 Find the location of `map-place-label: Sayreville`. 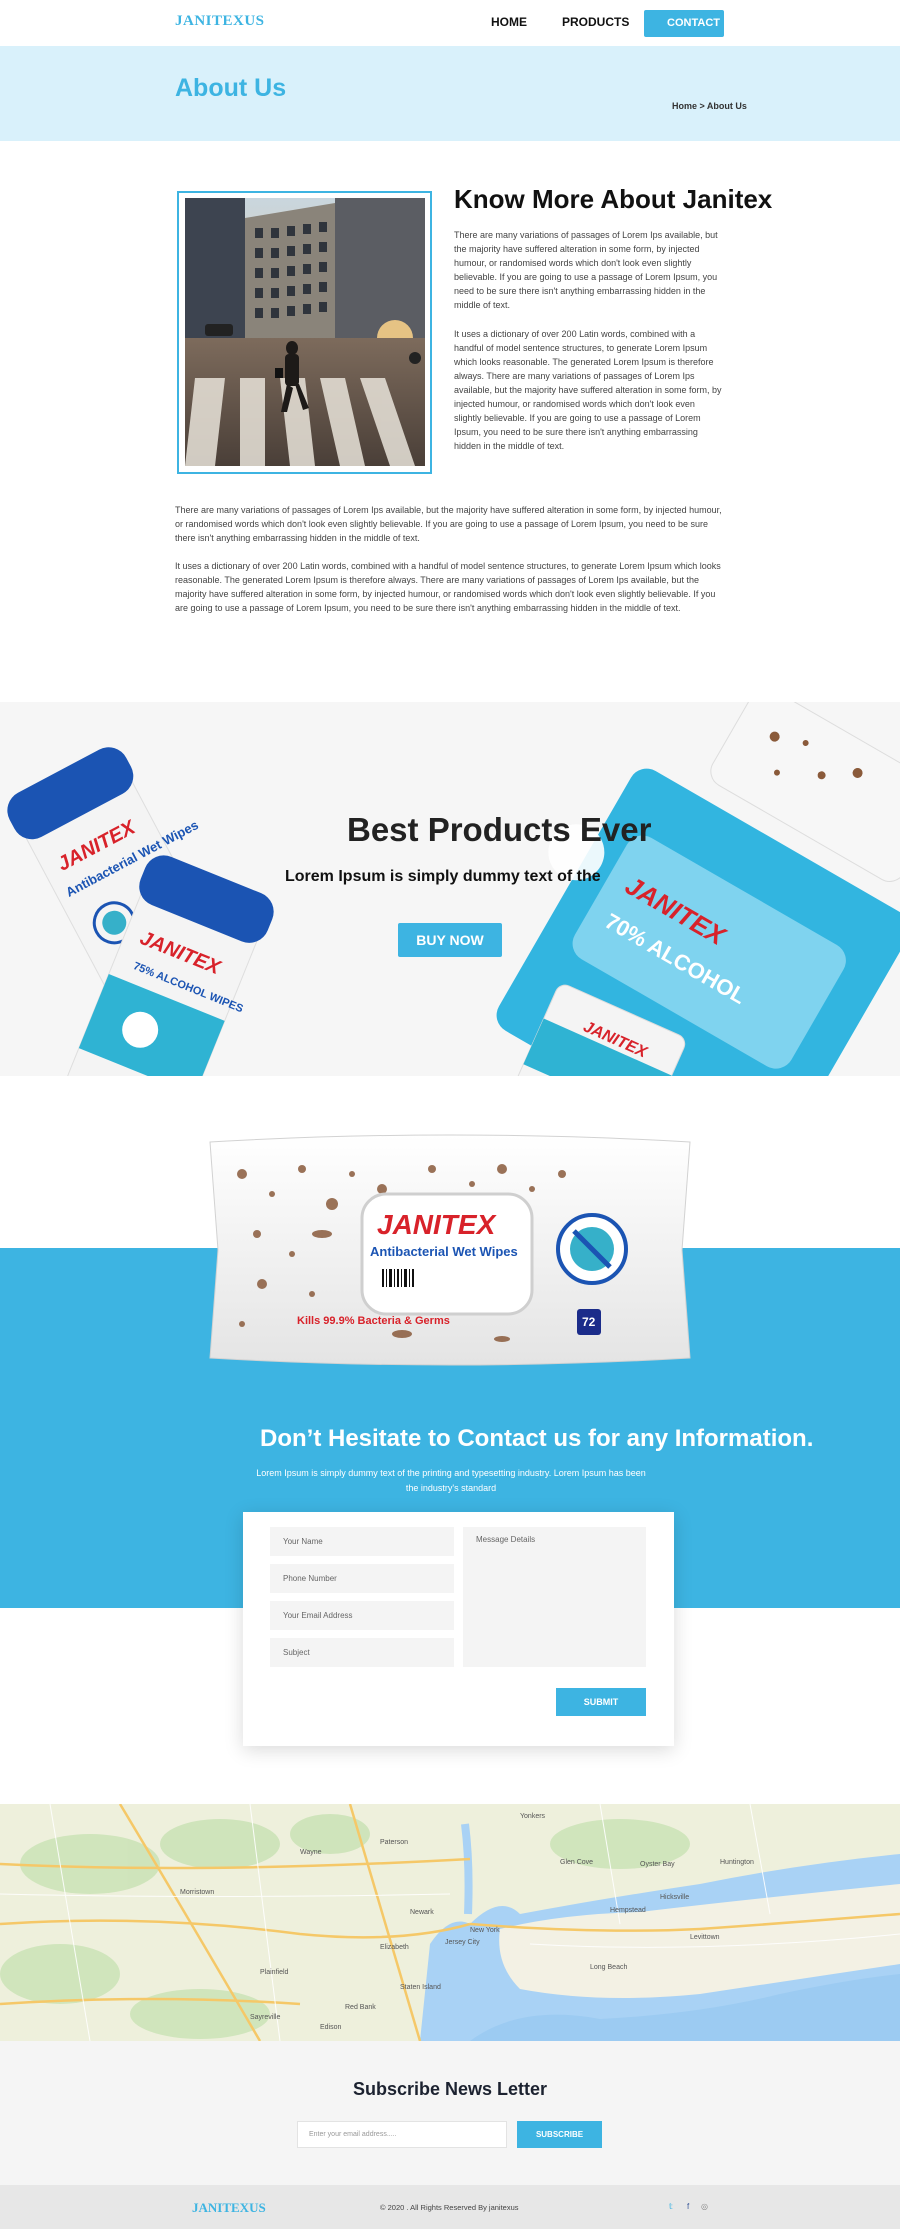

map-place-label: Sayreville is located at coordinates (265, 2017).